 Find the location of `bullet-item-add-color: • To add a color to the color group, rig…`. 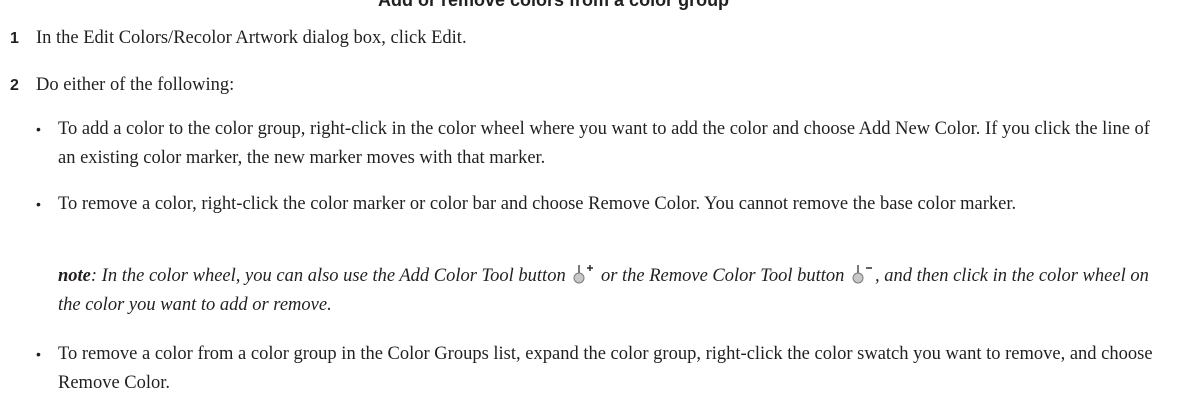

bullet-item-add-color: • To add a color to the color group, rig… is located at coordinates (596, 144).